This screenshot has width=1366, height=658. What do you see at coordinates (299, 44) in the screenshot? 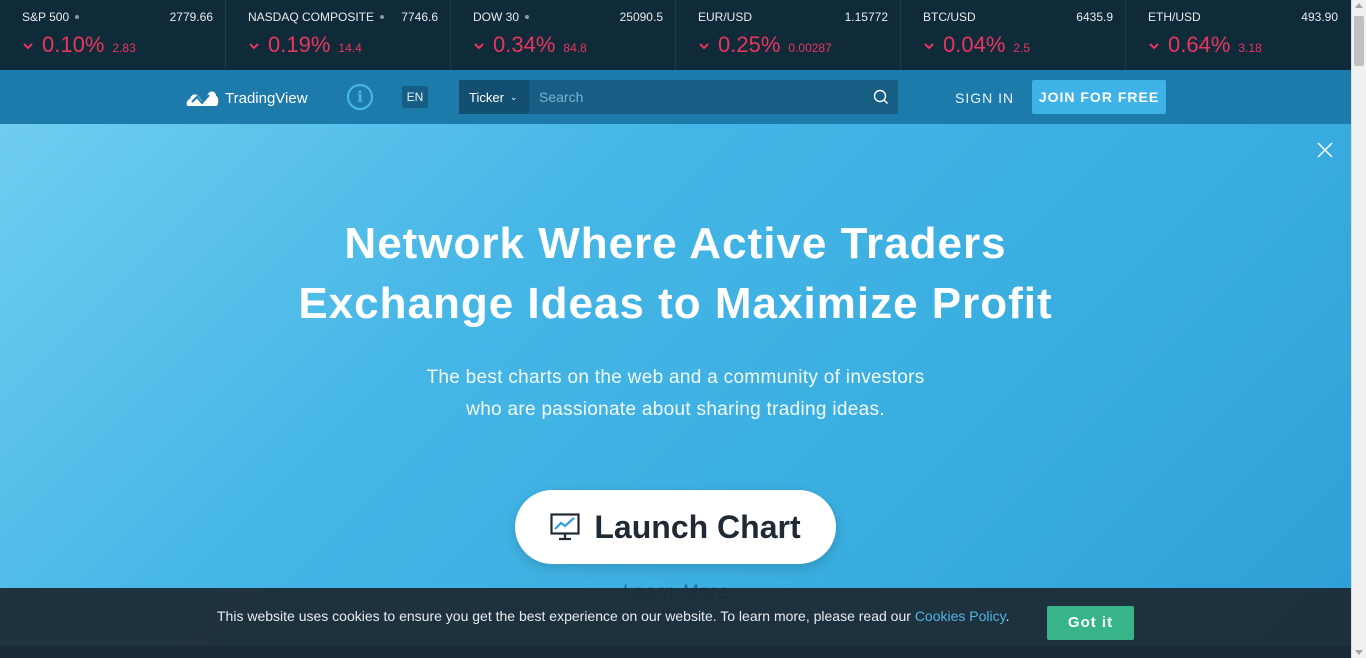
I see `ticker-percent: 0.19%` at bounding box center [299, 44].